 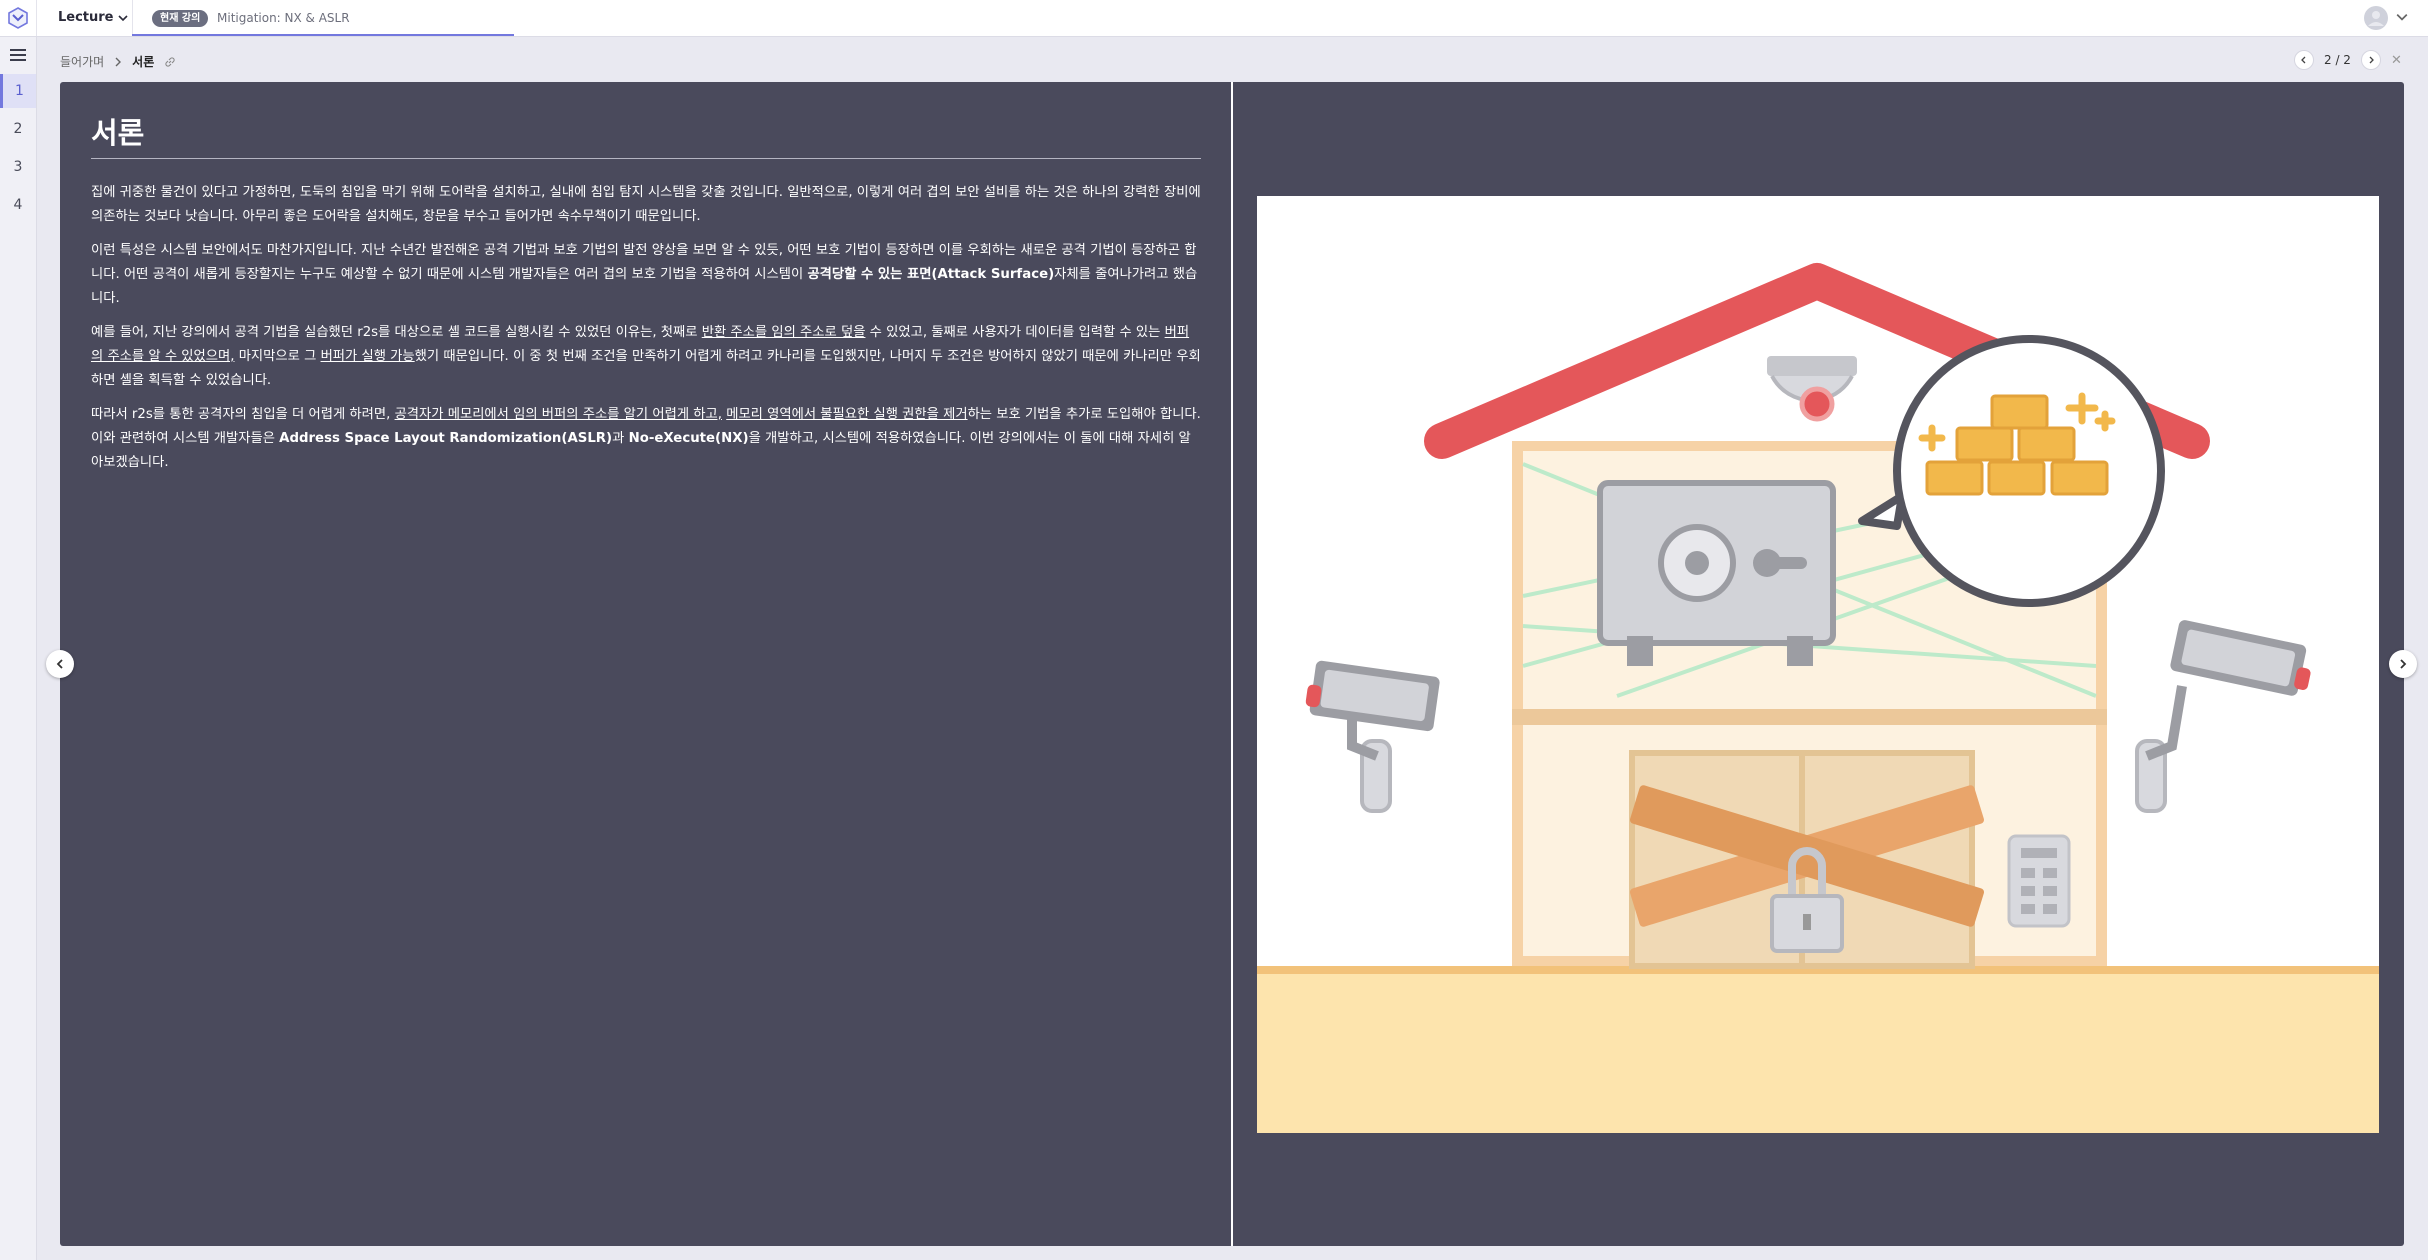 What do you see at coordinates (646, 134) in the screenshot?
I see `page-title: 서론` at bounding box center [646, 134].